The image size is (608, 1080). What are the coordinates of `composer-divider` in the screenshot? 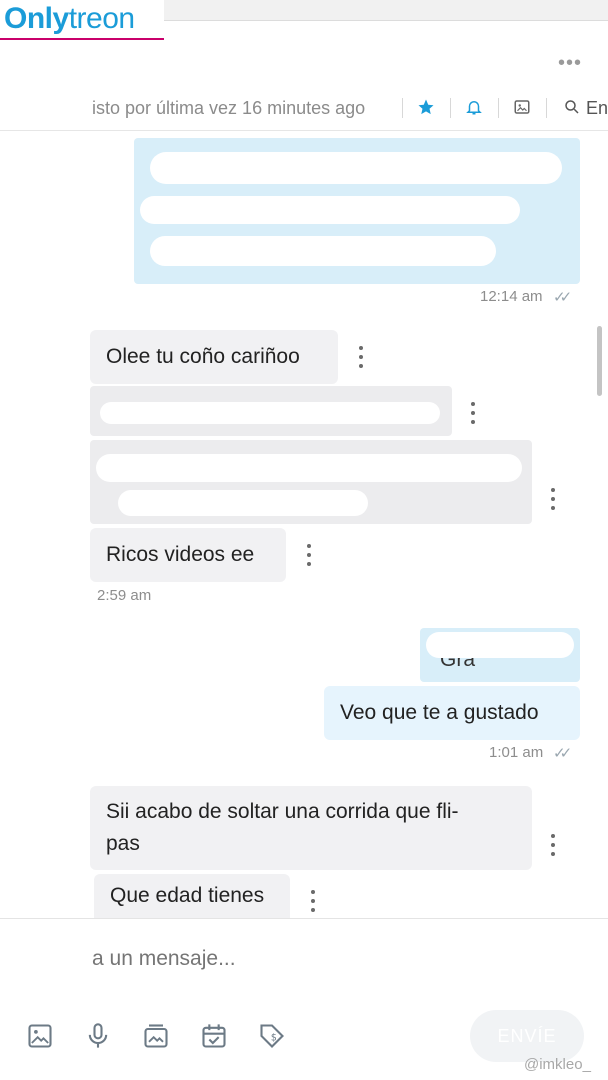 It's located at (304, 918).